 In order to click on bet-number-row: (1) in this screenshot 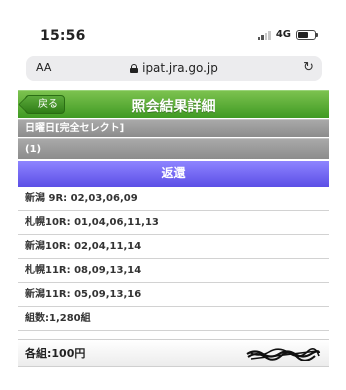, I will do `click(173, 149)`.